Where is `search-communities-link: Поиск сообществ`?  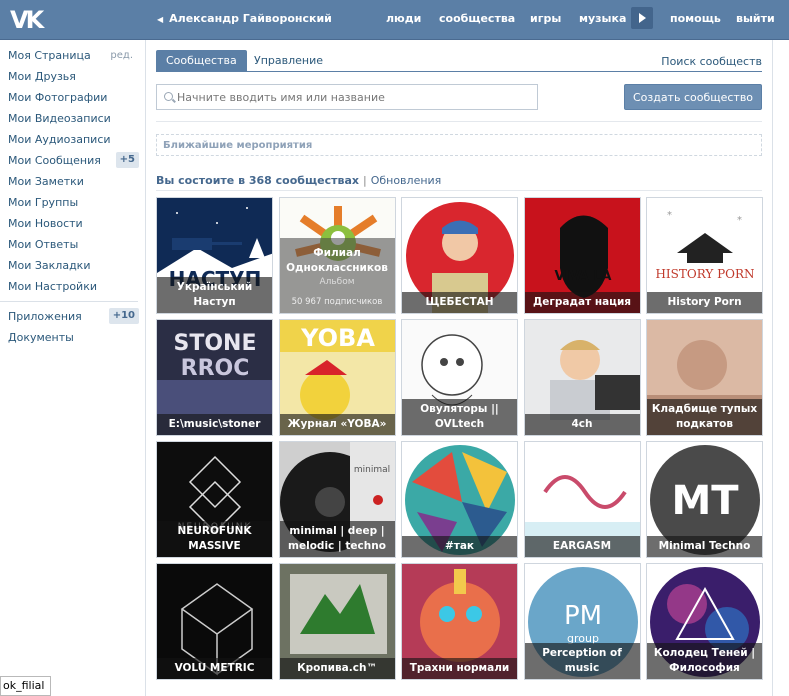
search-communities-link: Поиск сообществ is located at coordinates (711, 61).